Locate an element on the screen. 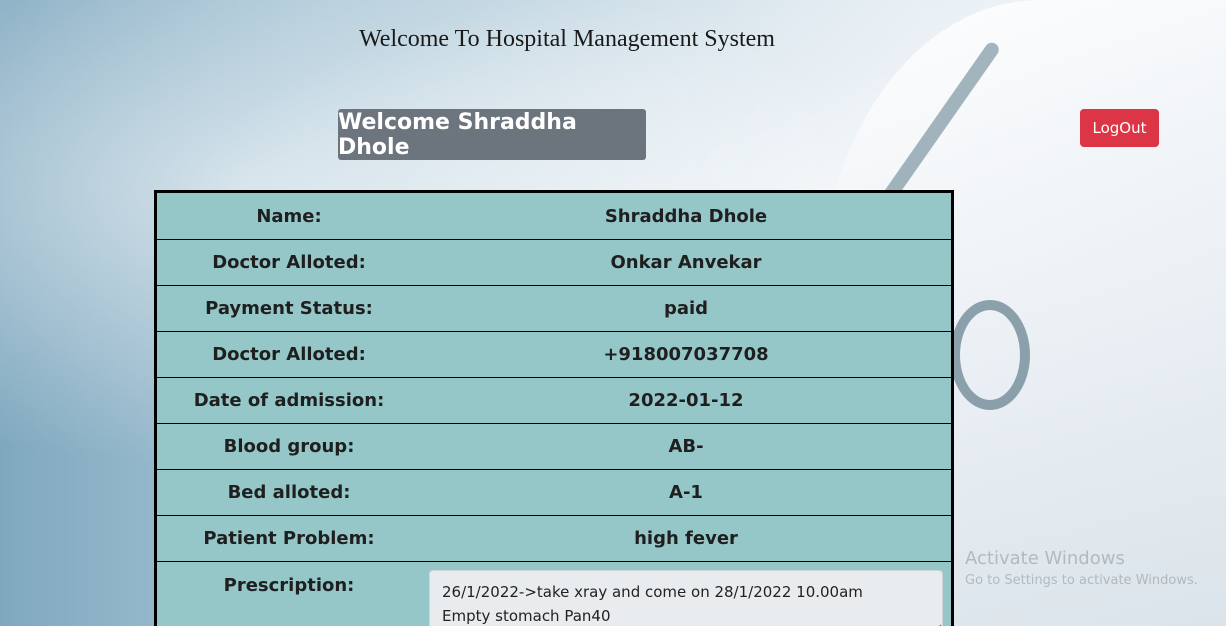 This screenshot has width=1226, height=626. row-label-payment: Payment Status: is located at coordinates (288, 308).